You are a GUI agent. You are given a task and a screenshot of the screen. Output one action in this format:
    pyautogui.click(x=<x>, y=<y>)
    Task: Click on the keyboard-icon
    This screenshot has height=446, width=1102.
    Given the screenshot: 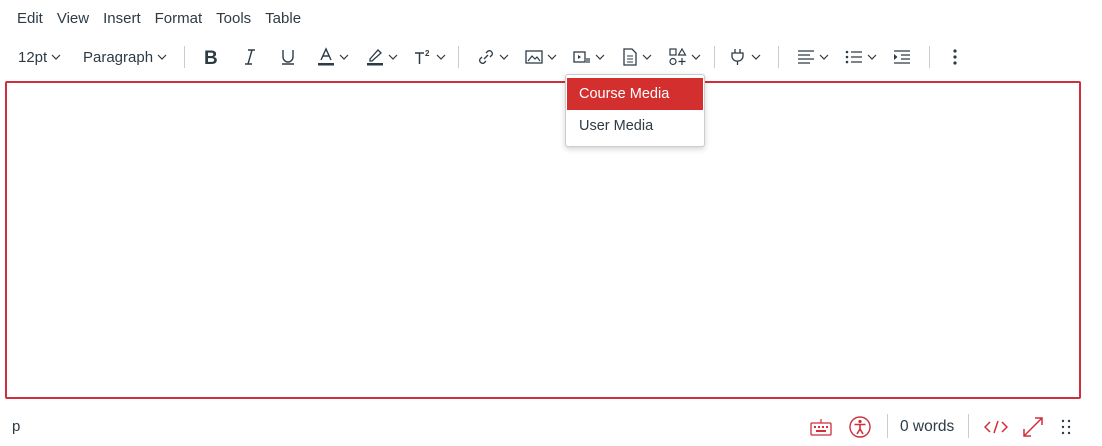 What is the action you would take?
    pyautogui.click(x=821, y=427)
    